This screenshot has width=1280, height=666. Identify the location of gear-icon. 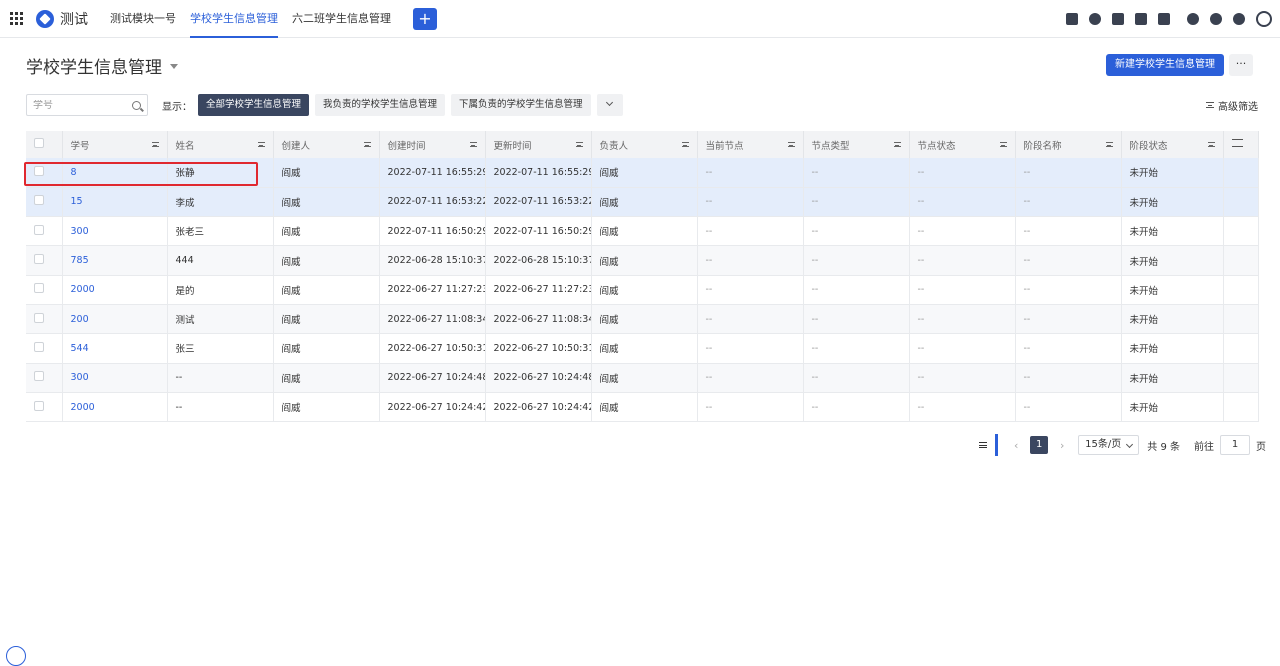
(1239, 19).